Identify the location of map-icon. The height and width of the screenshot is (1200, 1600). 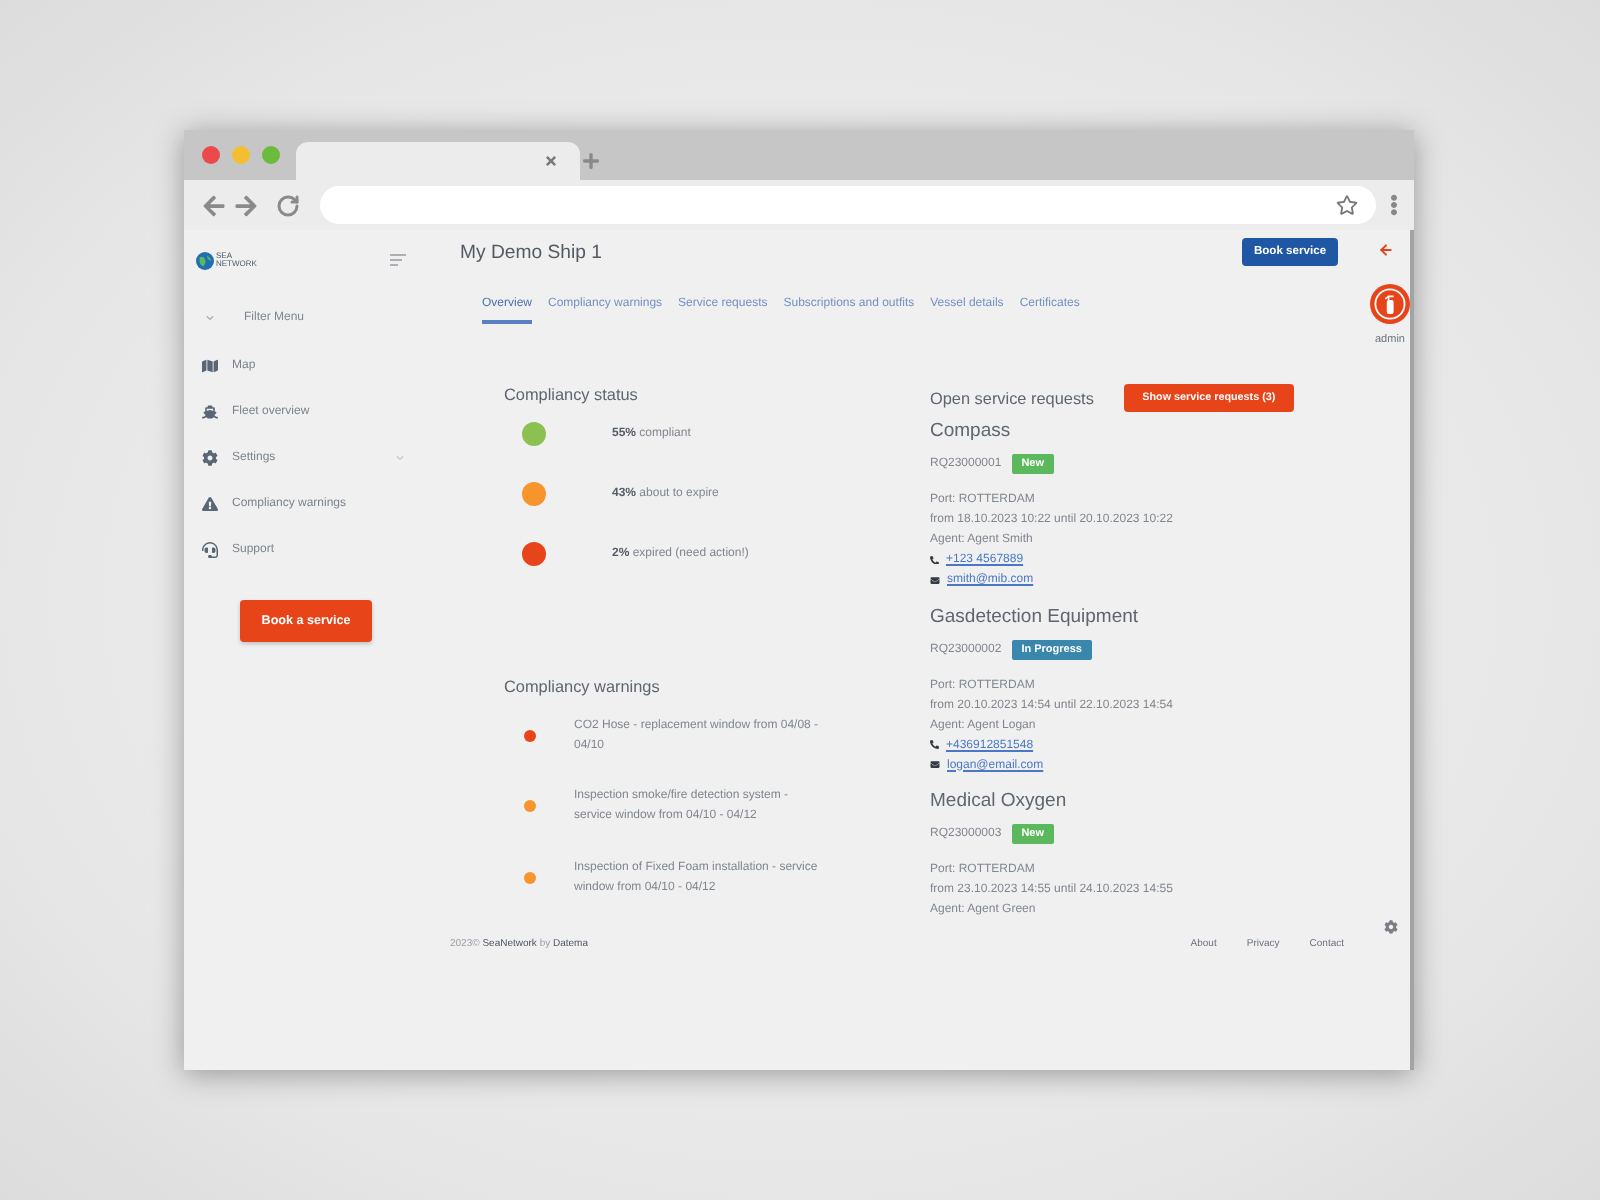
(210, 366).